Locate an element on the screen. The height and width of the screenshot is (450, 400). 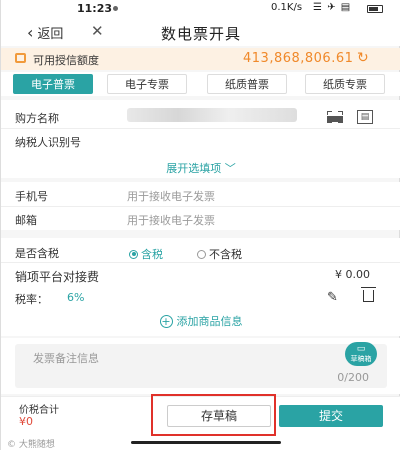
chevron-down-icon: ﹀ is located at coordinates (230, 168).